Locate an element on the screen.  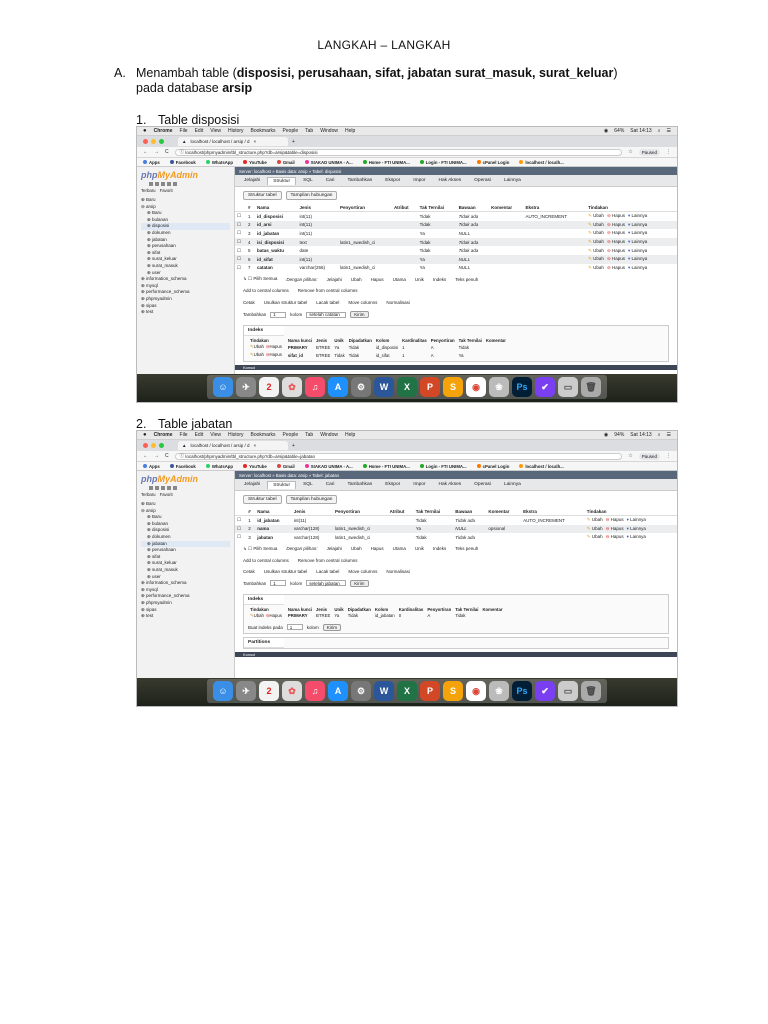
tree-item: ⊕ surat_masuk is located at coordinates (185, 266).